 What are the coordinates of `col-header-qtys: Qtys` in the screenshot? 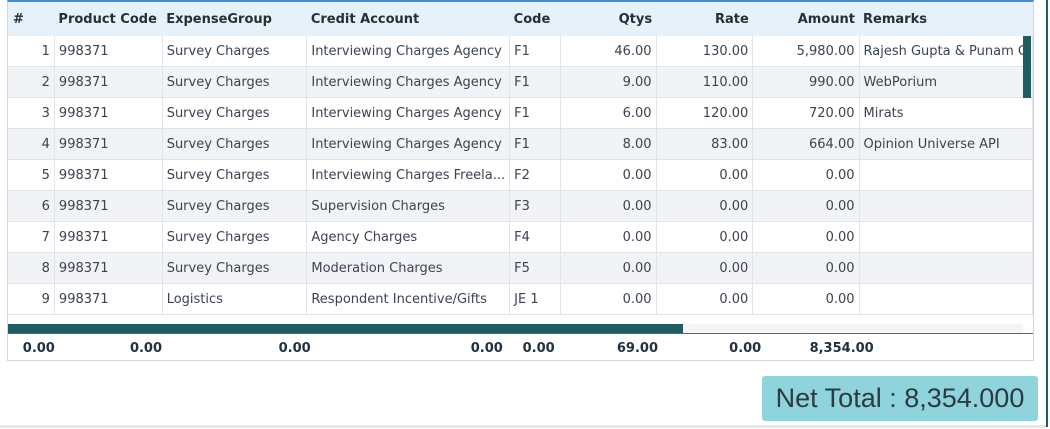 It's located at (608, 19).